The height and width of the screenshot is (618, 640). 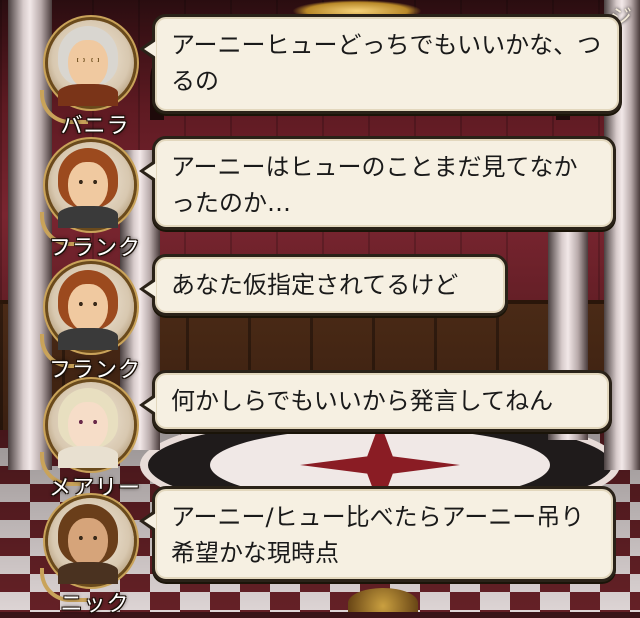 What do you see at coordinates (323, 285) in the screenshot?
I see `speech-bubble: あなた仮指定されてるけど` at bounding box center [323, 285].